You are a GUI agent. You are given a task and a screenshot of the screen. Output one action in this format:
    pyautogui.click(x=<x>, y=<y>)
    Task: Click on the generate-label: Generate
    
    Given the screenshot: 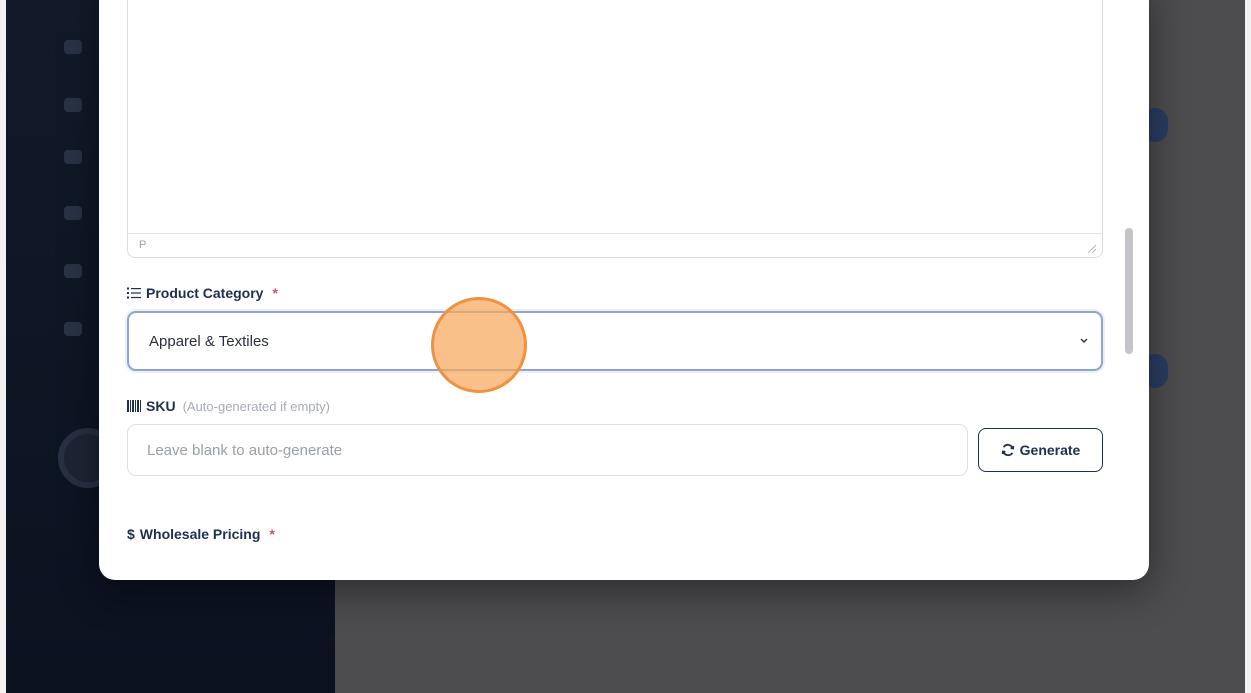 What is the action you would take?
    pyautogui.click(x=1050, y=450)
    